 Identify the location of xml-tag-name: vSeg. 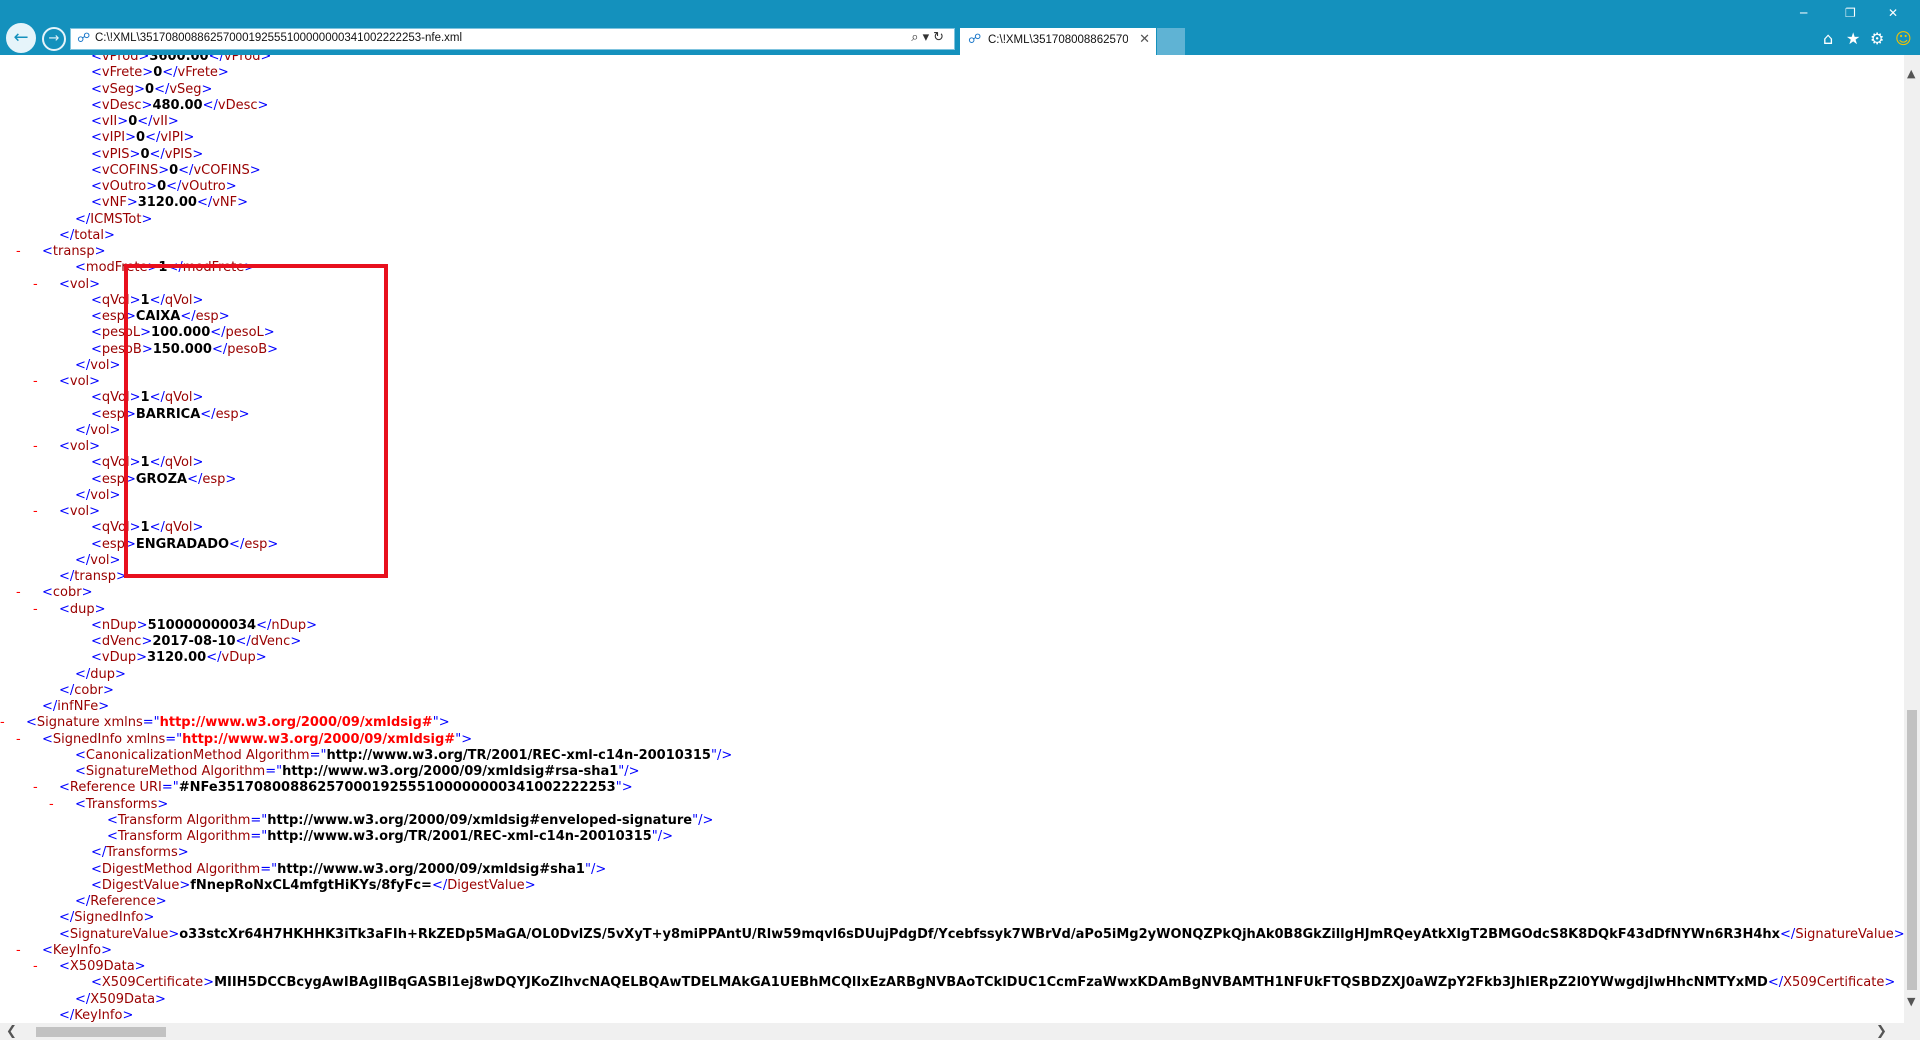
(185, 89).